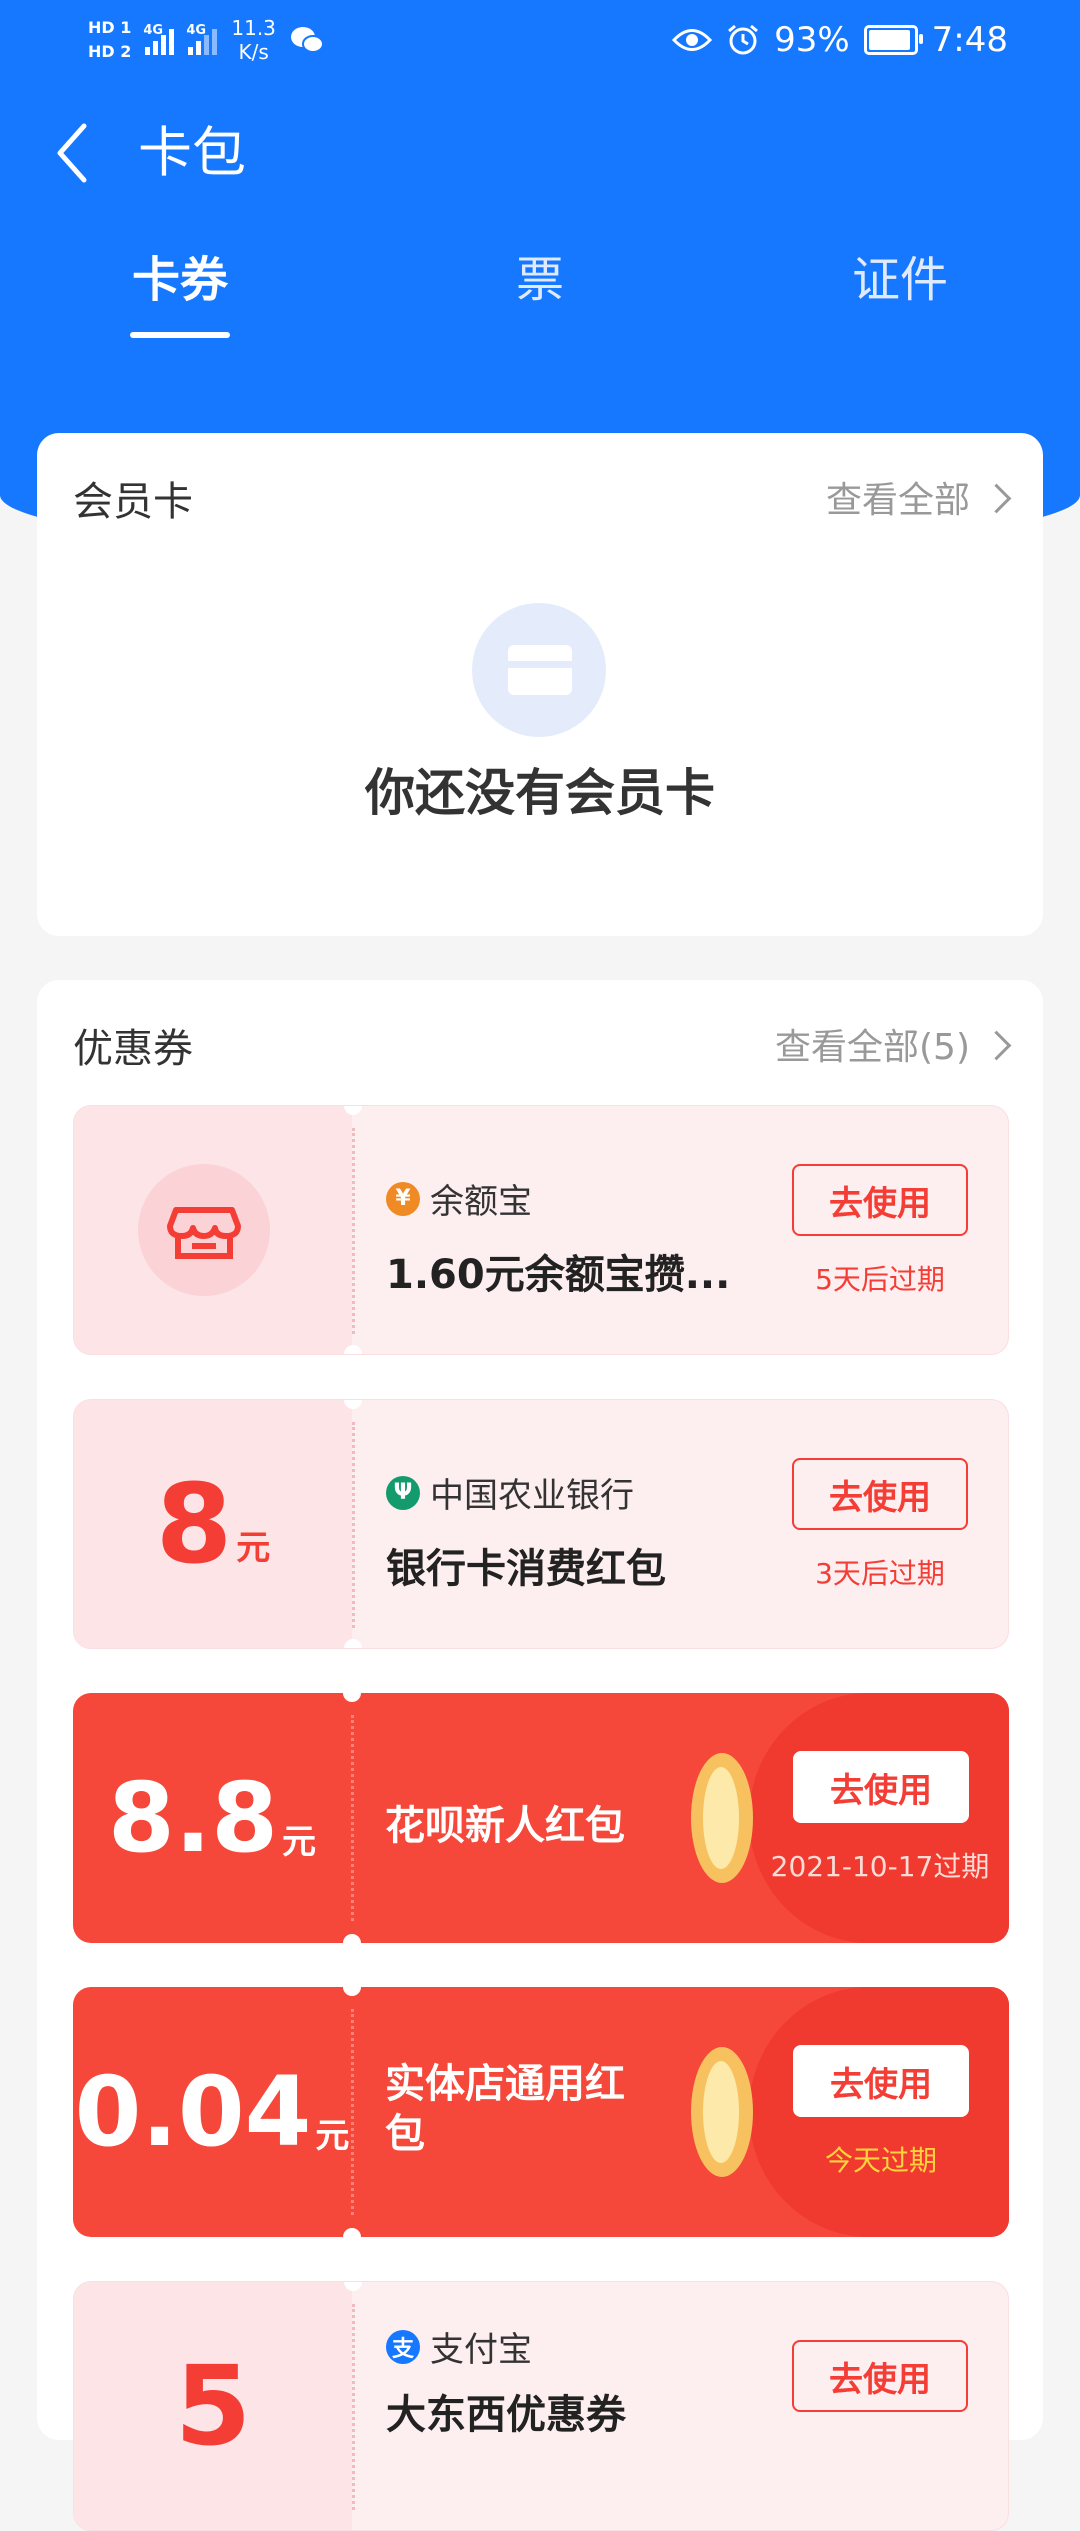  I want to click on tab-documents: 证件, so click(900, 280).